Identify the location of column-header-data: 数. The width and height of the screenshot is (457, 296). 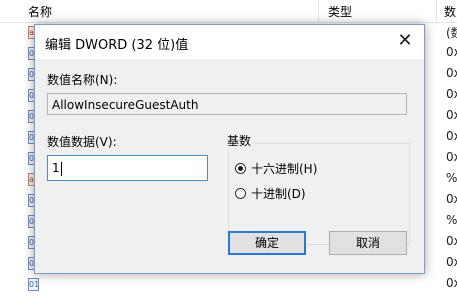
(450, 11).